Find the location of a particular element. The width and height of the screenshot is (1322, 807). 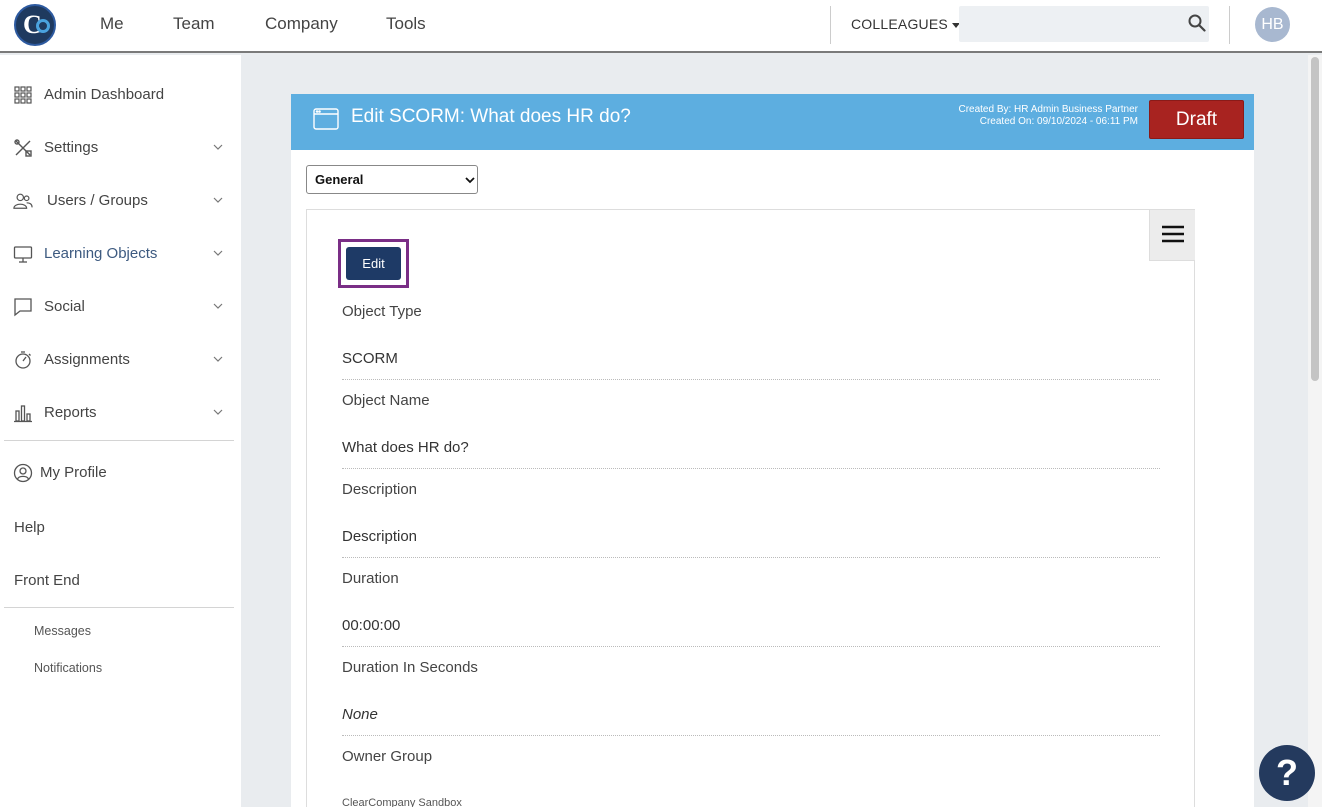

nav-team: Team is located at coordinates (194, 24).